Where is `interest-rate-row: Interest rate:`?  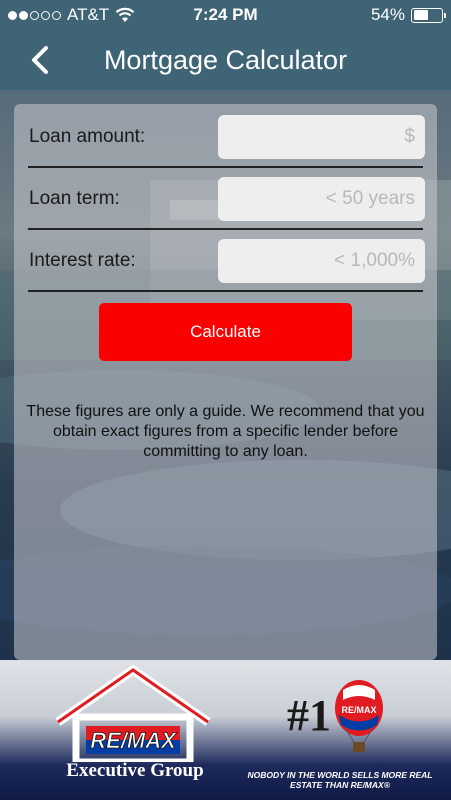
interest-rate-row: Interest rate: is located at coordinates (225, 261).